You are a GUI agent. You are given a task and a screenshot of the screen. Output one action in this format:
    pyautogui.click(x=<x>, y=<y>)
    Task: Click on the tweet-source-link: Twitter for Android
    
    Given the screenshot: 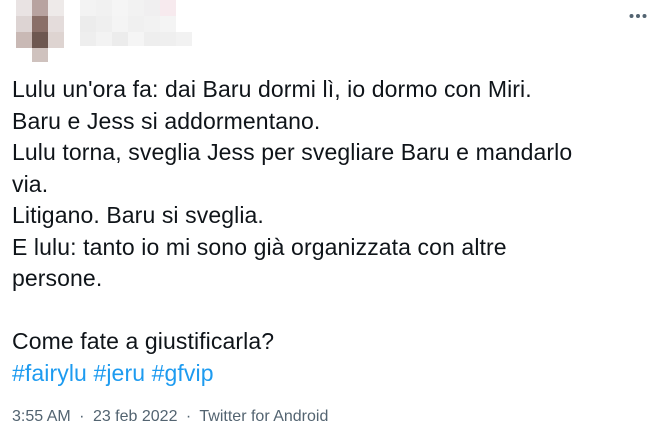 What is the action you would take?
    pyautogui.click(x=263, y=416)
    